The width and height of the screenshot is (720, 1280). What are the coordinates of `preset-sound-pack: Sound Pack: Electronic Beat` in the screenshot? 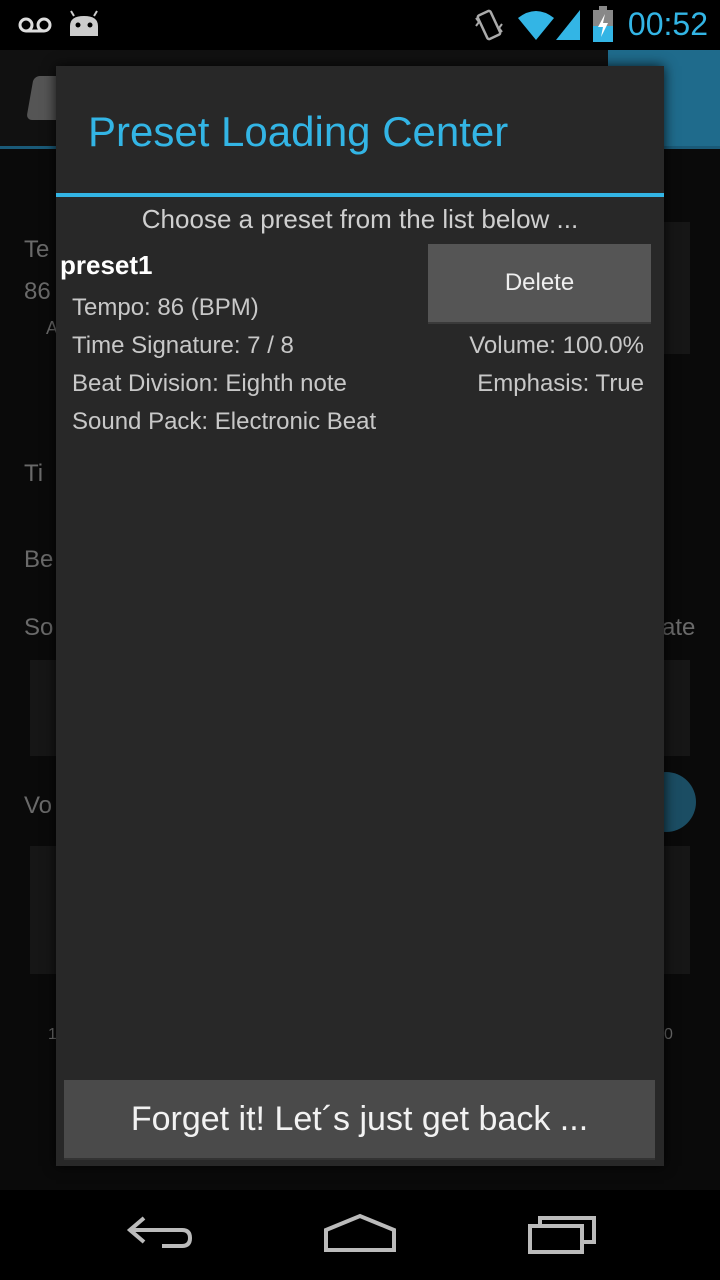 It's located at (224, 421).